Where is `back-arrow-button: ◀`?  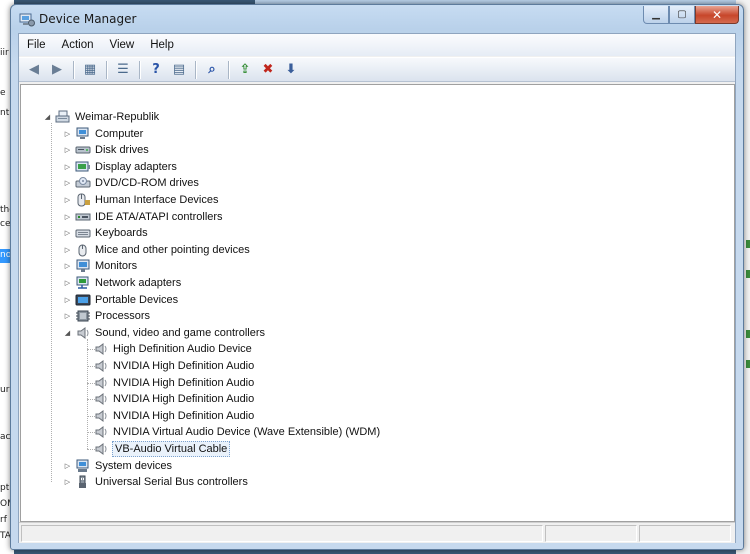 back-arrow-button: ◀ is located at coordinates (34, 70).